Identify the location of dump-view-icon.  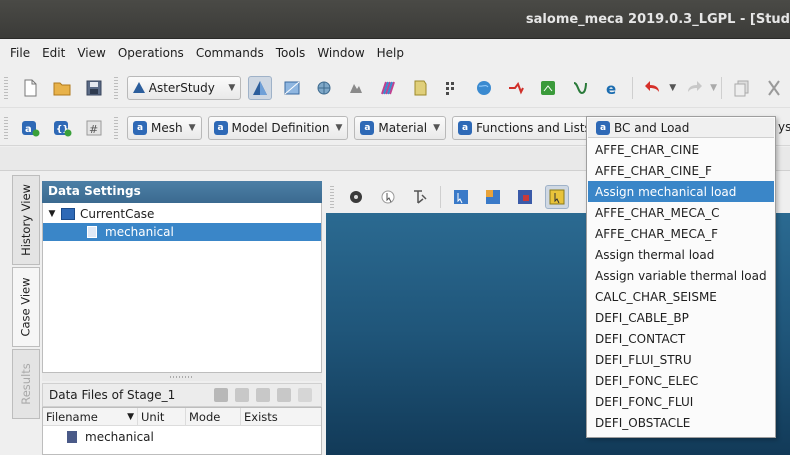
(356, 197).